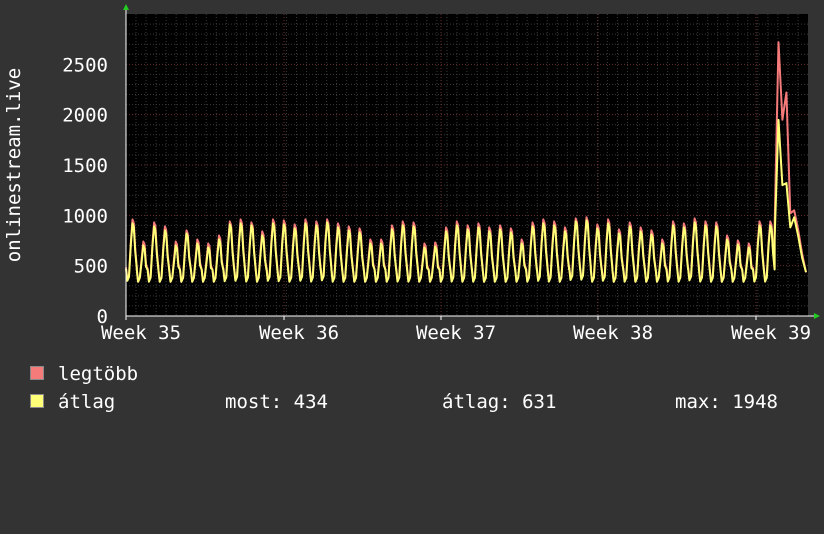 The height and width of the screenshot is (534, 824). What do you see at coordinates (420, 374) in the screenshot?
I see `legend-max: legtöbb` at bounding box center [420, 374].